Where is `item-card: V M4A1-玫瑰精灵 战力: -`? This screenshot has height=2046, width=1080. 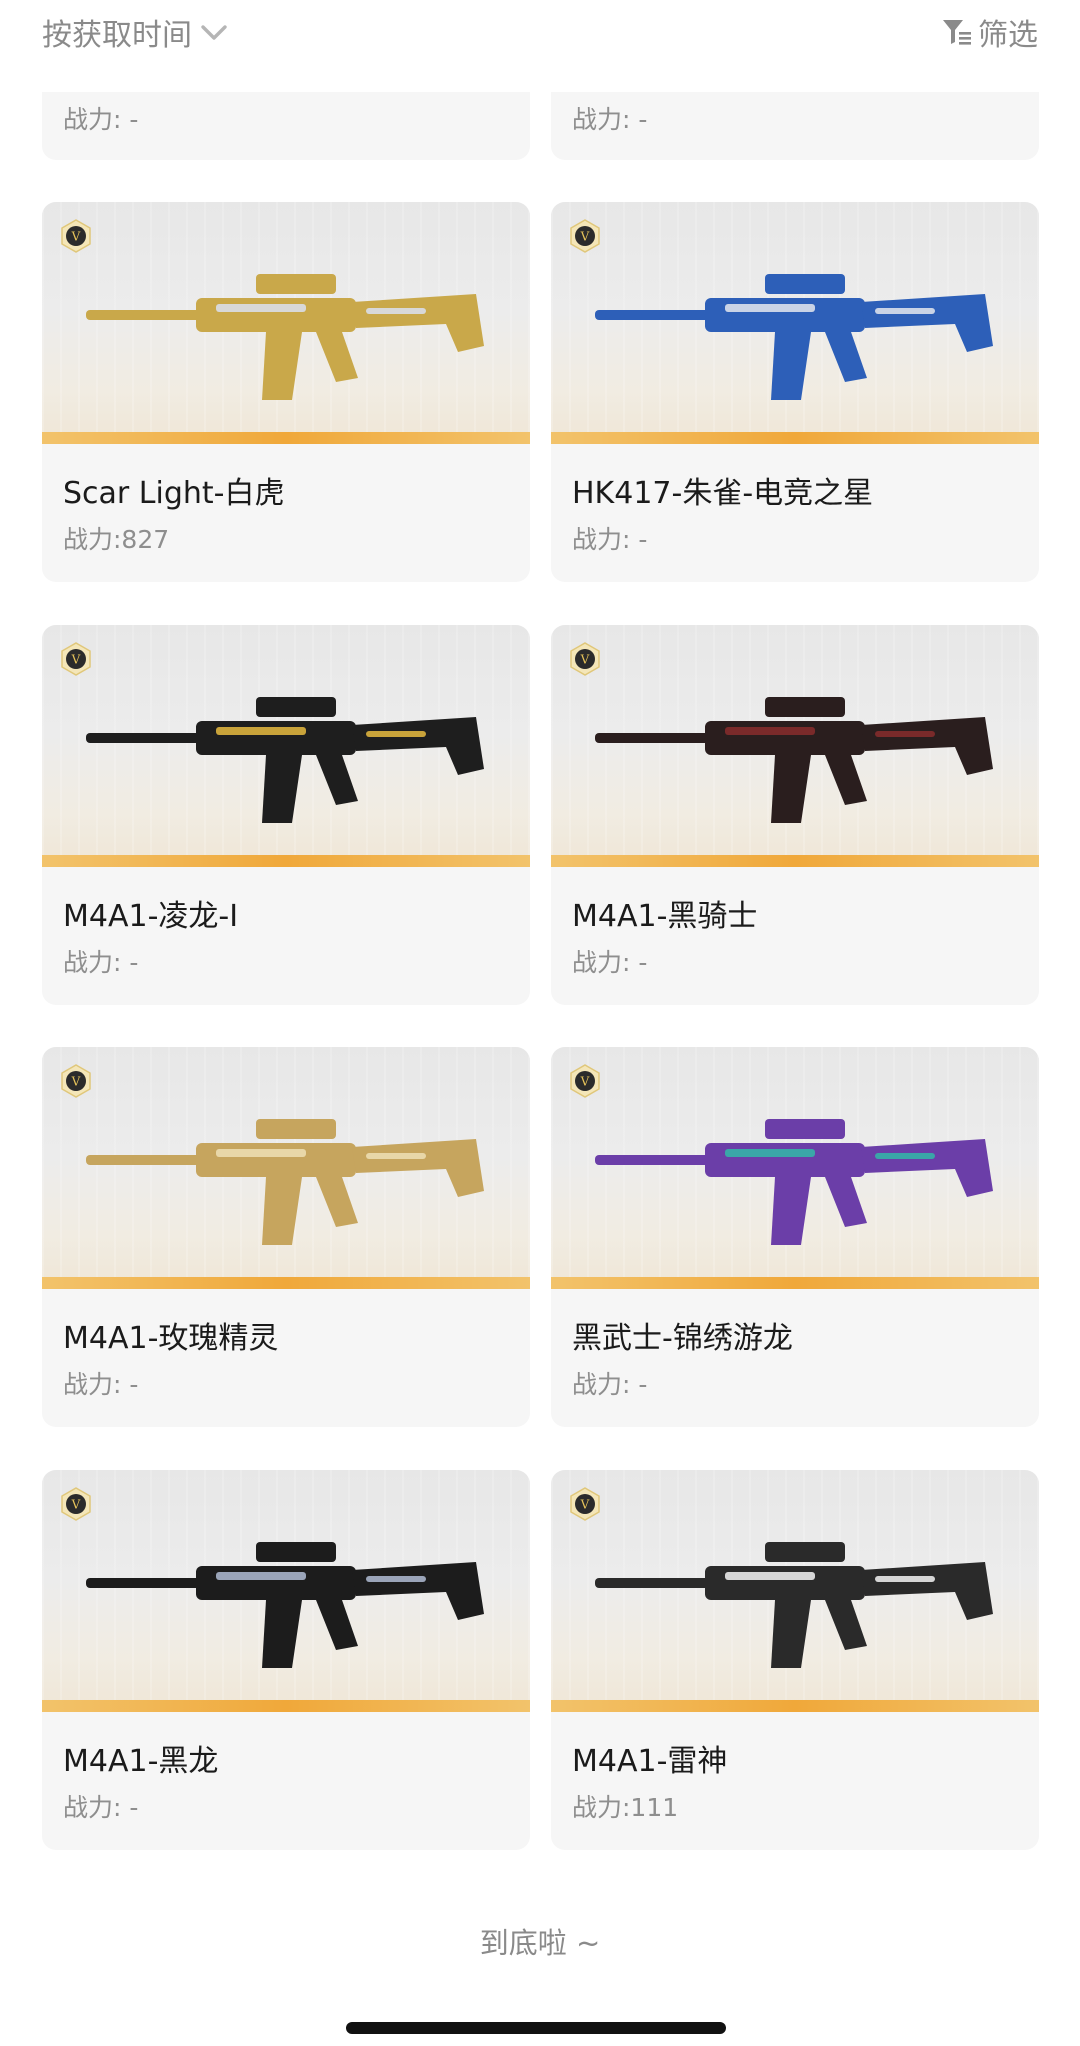
item-card: V M4A1-玫瑰精灵 战力: - is located at coordinates (286, 1237).